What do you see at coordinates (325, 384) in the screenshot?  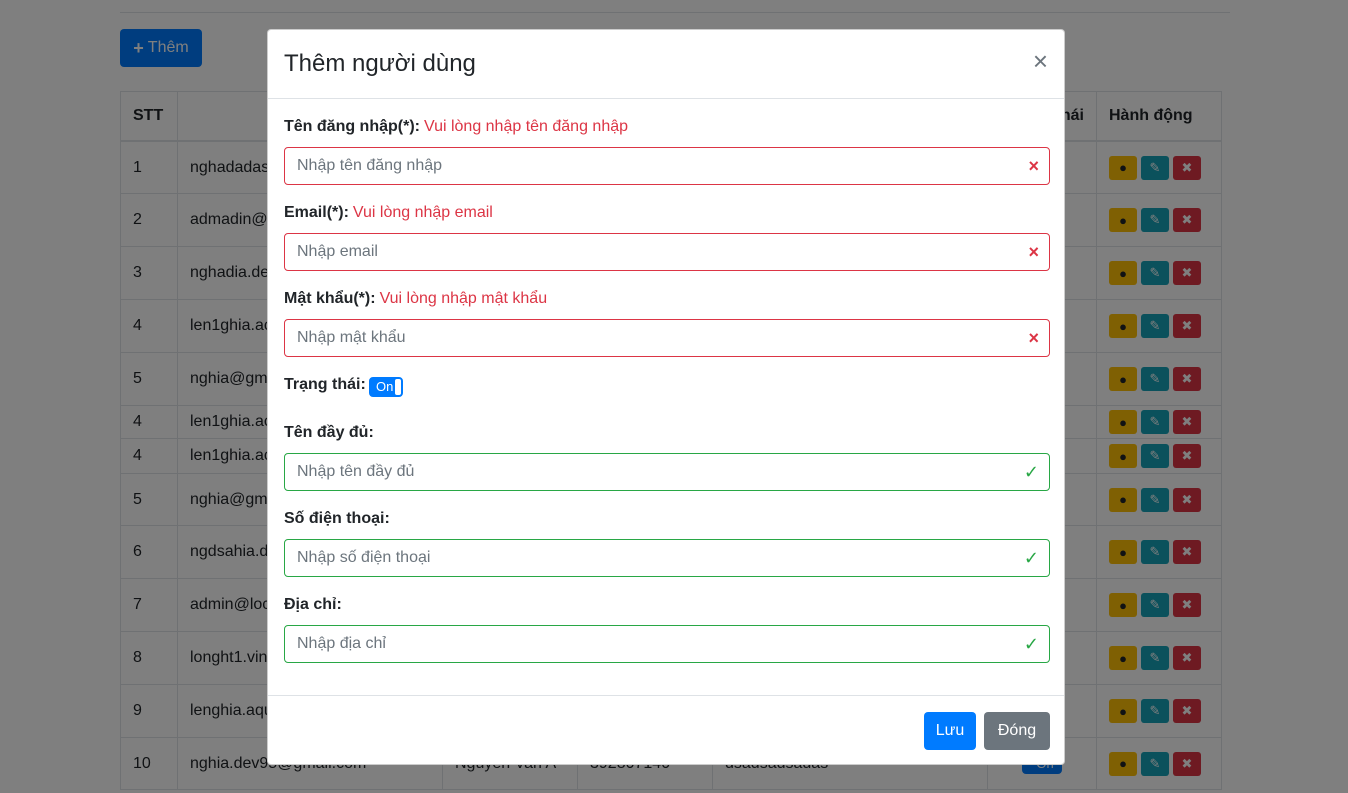 I see `status-label: Trạng thái:` at bounding box center [325, 384].